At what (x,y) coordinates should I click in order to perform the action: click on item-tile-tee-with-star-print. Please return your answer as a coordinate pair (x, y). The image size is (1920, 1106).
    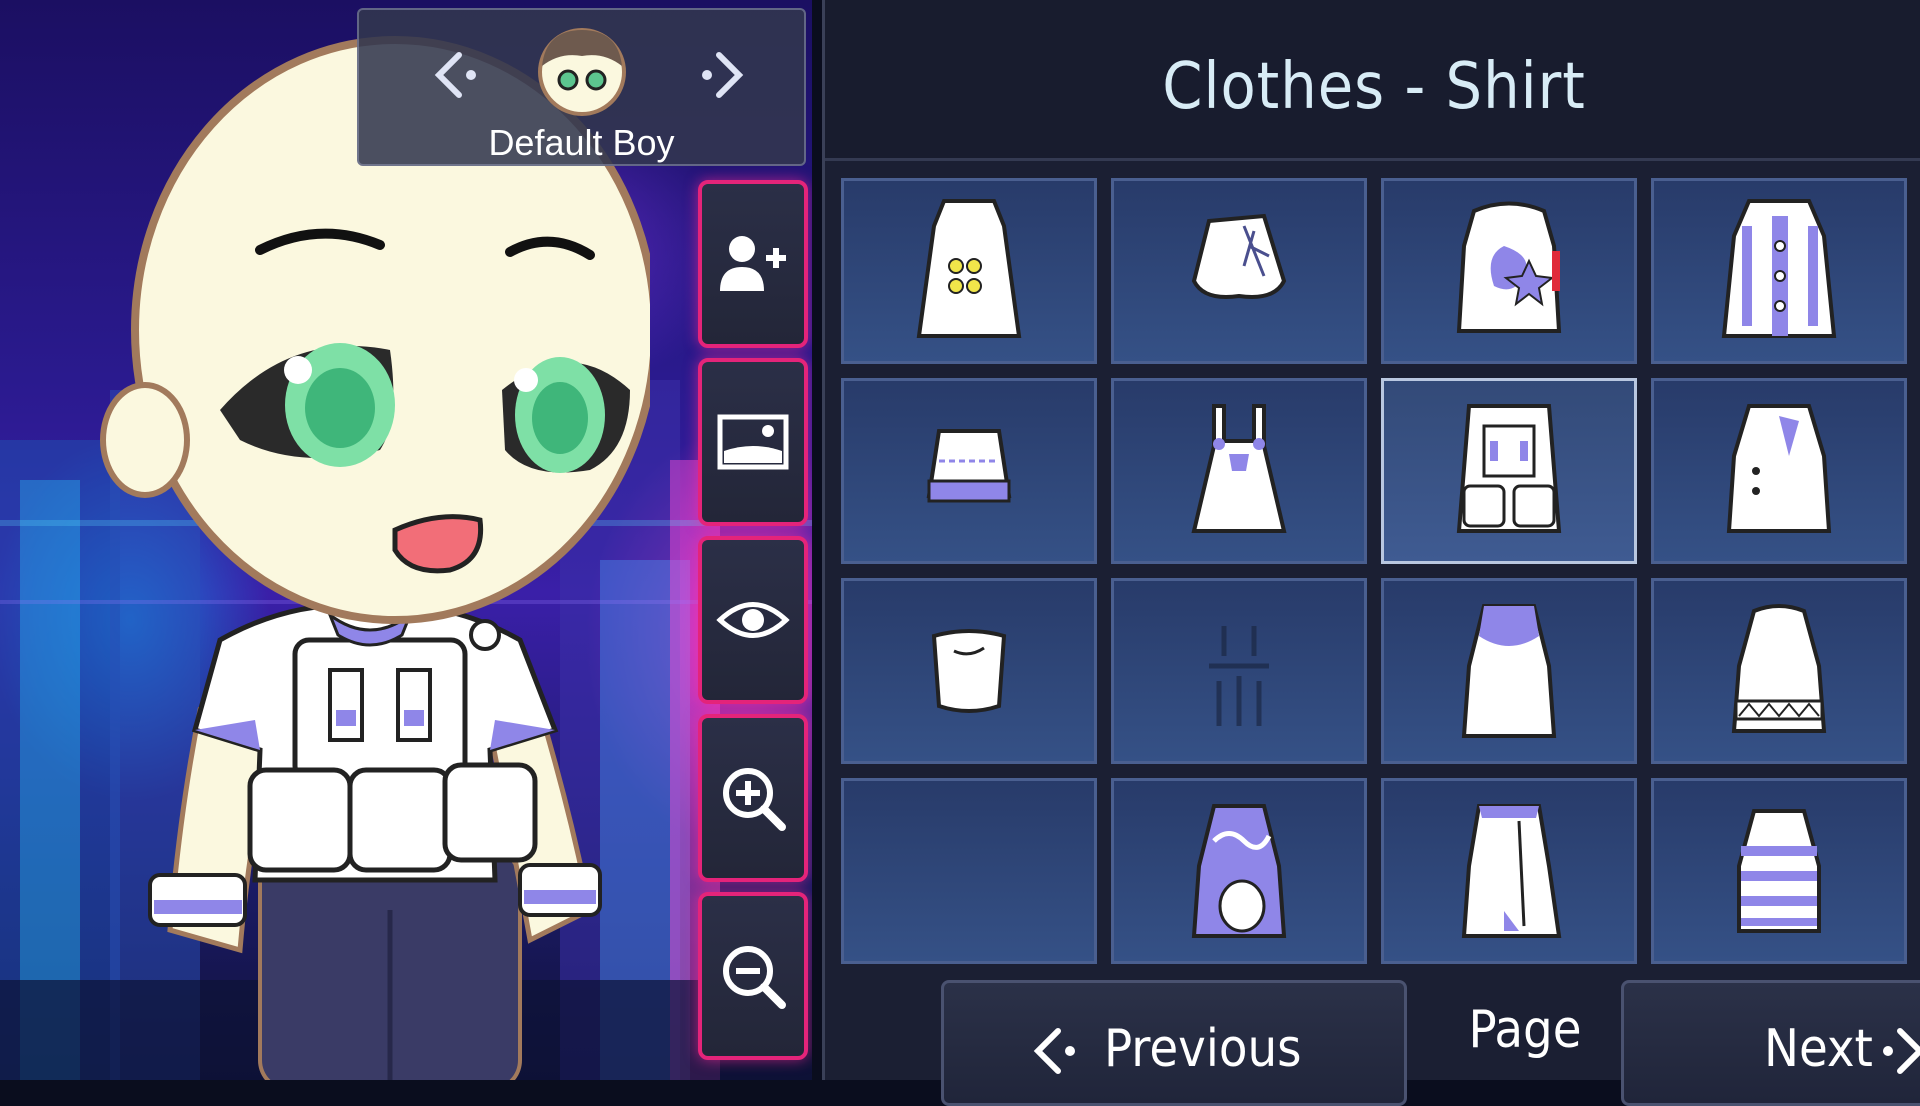
    Looking at the image, I should click on (1509, 271).